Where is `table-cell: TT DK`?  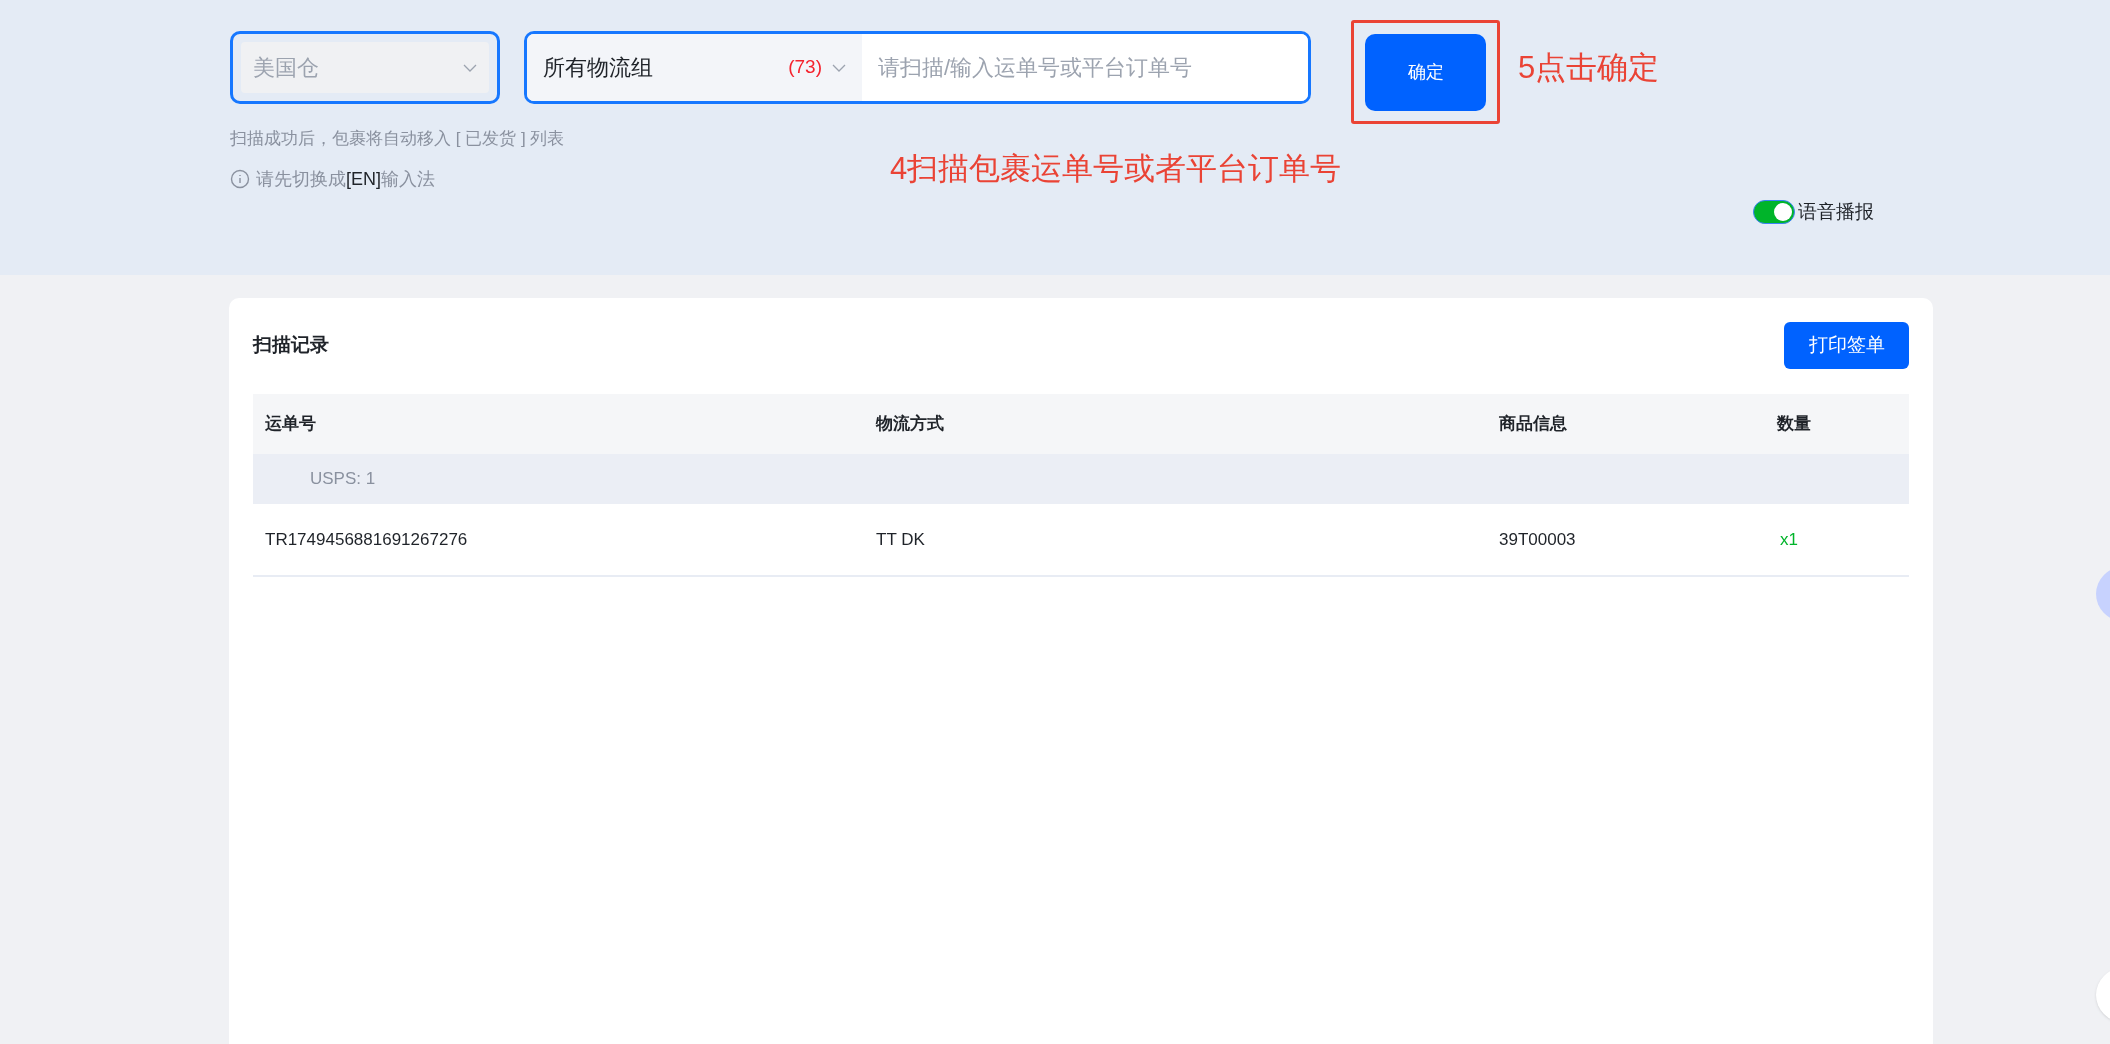 table-cell: TT DK is located at coordinates (900, 539).